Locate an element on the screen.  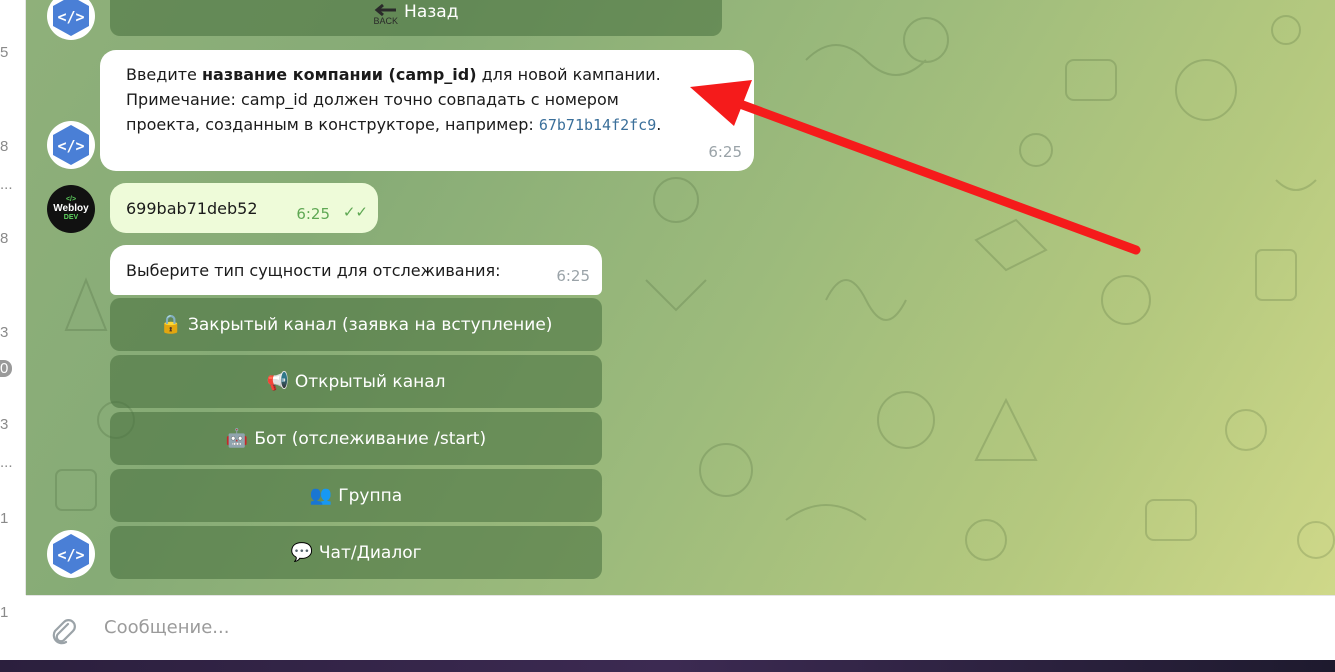
attach-icon is located at coordinates (63, 631).